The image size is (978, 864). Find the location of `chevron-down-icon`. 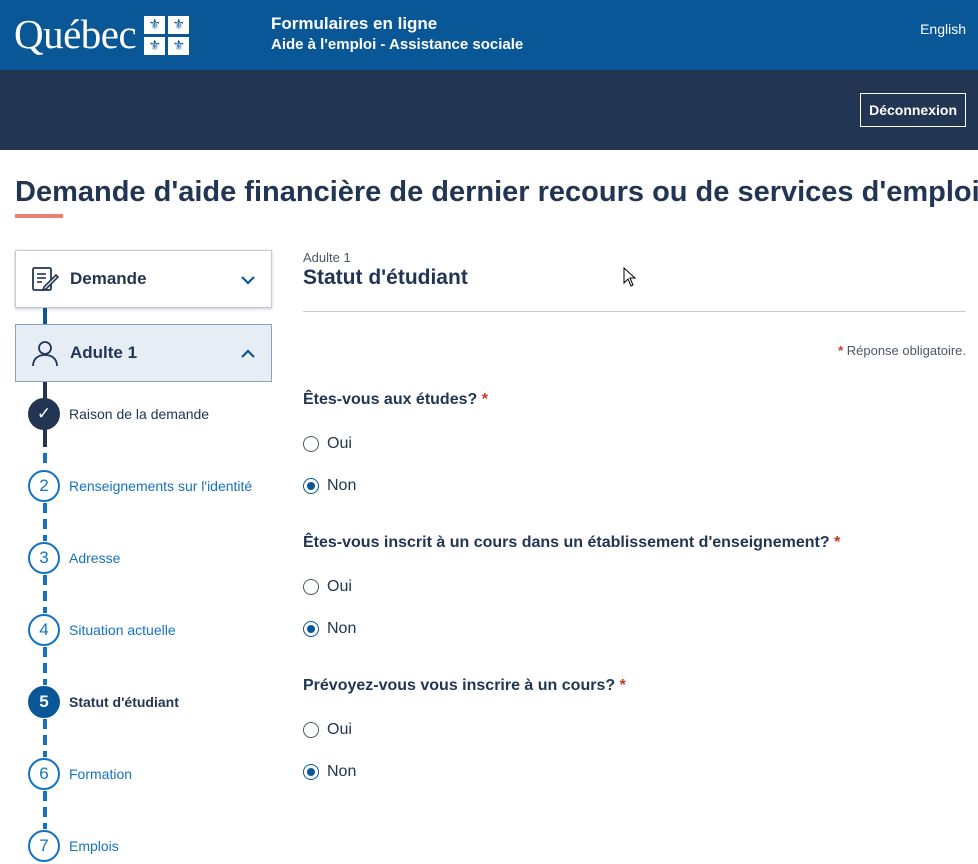

chevron-down-icon is located at coordinates (248, 280).